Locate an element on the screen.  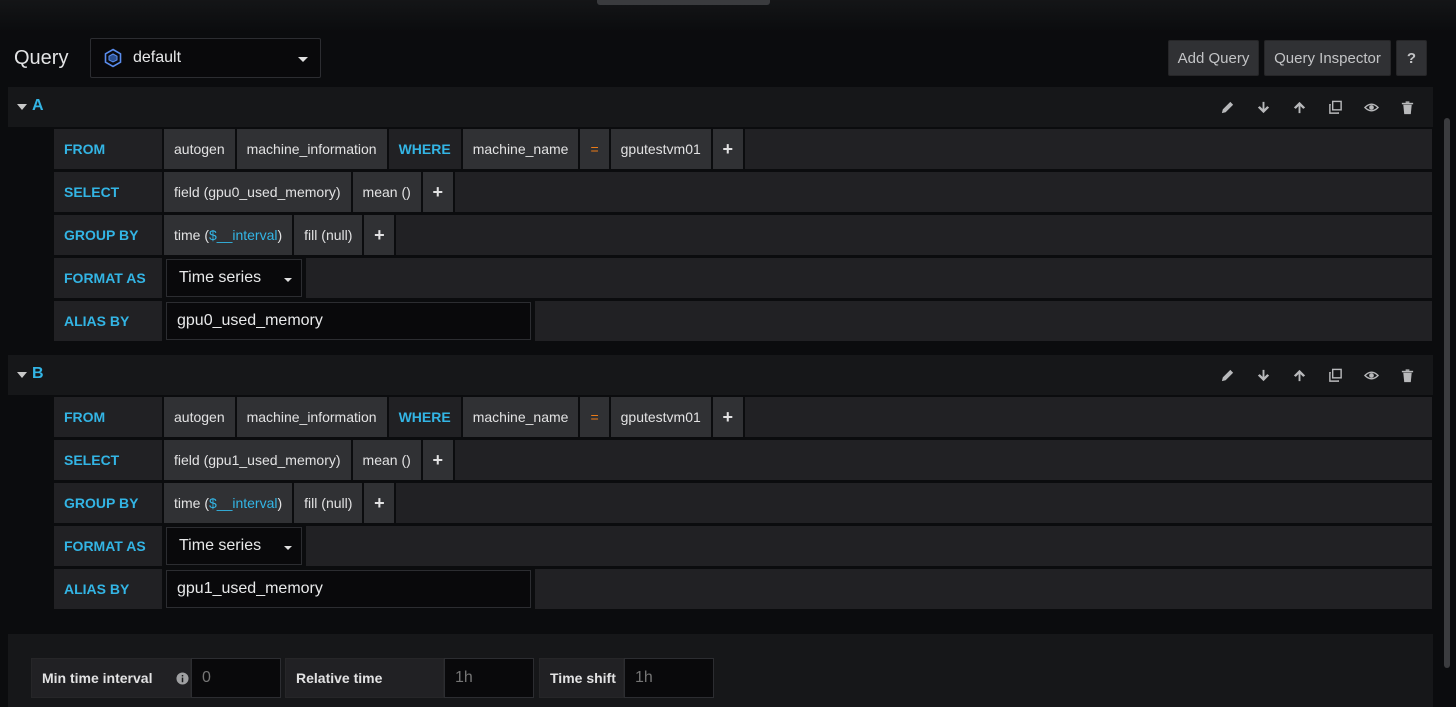
add-query-button: Add Query is located at coordinates (1213, 58).